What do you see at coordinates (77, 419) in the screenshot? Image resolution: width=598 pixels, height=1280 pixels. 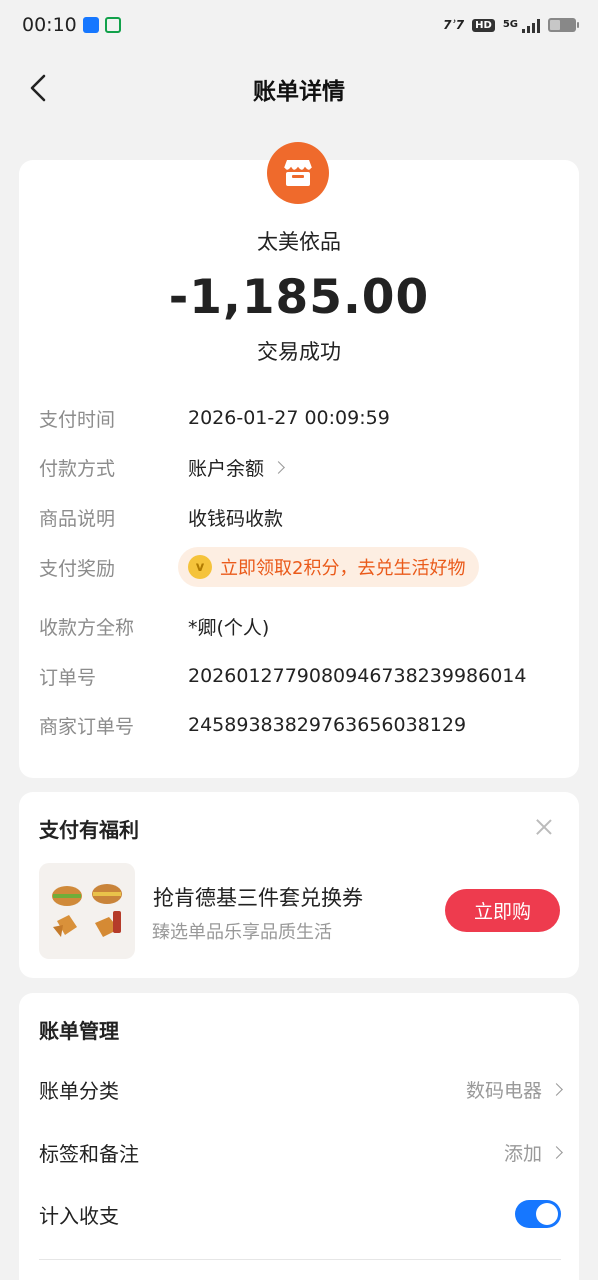 I see `detail-label: 支付时间` at bounding box center [77, 419].